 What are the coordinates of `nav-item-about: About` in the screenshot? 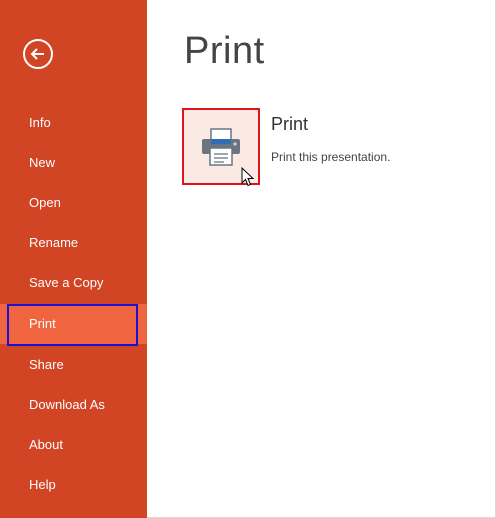 It's located at (73, 445).